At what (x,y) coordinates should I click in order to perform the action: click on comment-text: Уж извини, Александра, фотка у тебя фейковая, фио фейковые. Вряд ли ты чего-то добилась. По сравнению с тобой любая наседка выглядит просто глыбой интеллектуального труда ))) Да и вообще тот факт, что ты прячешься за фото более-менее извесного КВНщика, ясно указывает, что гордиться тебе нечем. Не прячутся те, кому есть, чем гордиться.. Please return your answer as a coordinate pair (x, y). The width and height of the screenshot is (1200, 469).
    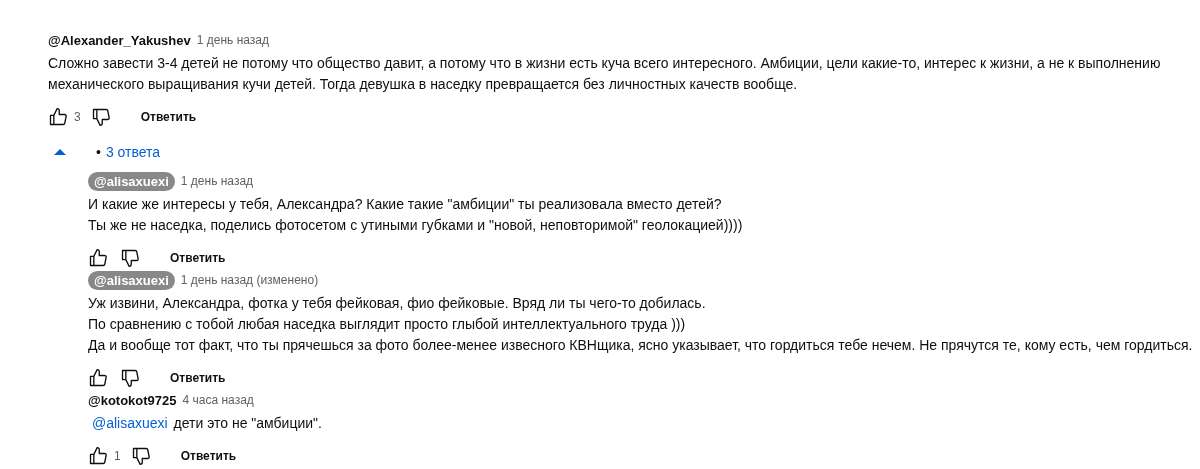
    Looking at the image, I should click on (641, 324).